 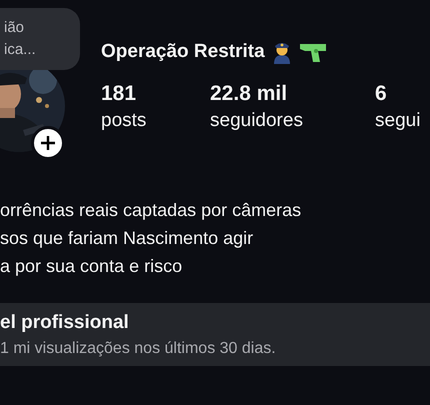 I want to click on stat-value: 22.8 mil, so click(x=249, y=94).